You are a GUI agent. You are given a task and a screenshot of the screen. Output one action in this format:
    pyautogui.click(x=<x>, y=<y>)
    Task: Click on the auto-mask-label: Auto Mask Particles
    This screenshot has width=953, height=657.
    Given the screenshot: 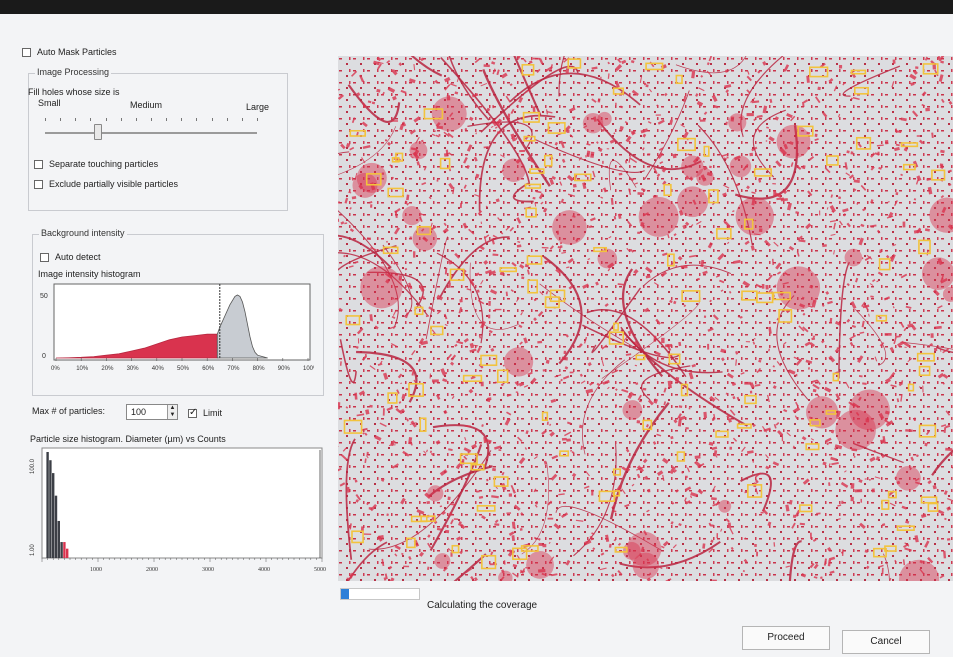 What is the action you would take?
    pyautogui.click(x=77, y=52)
    